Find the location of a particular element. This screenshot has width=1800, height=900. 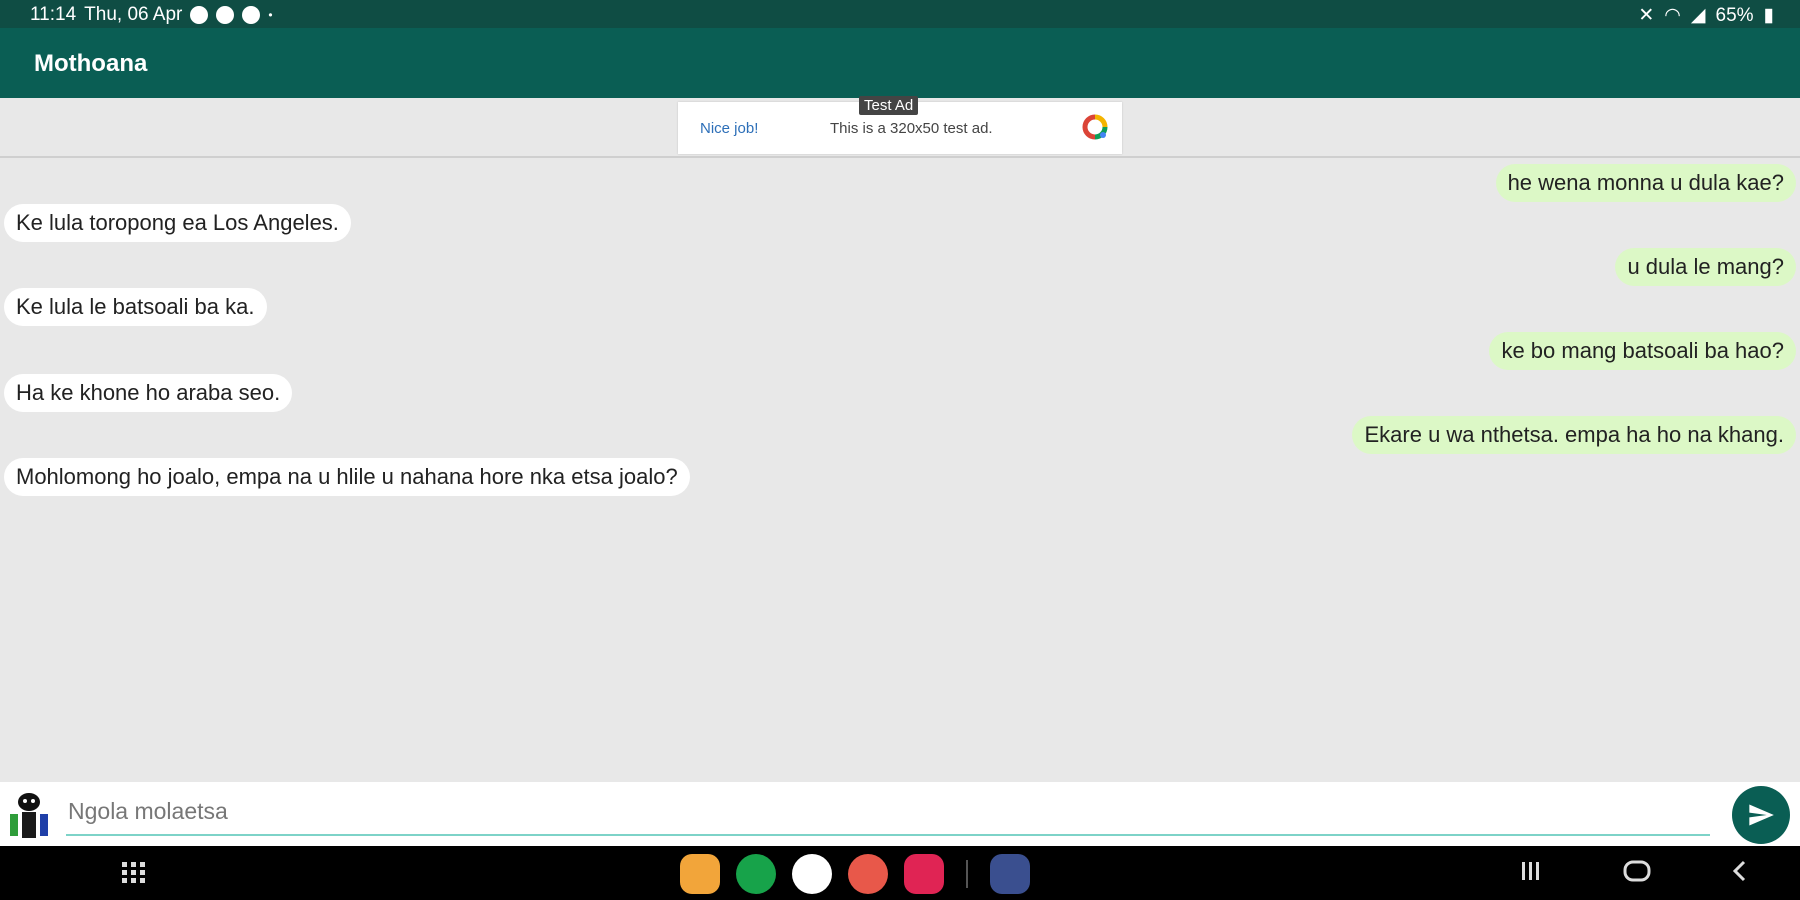

message-outgoing: Ekare u wa nthetsa. empa ha ho na khang. is located at coordinates (1574, 435).